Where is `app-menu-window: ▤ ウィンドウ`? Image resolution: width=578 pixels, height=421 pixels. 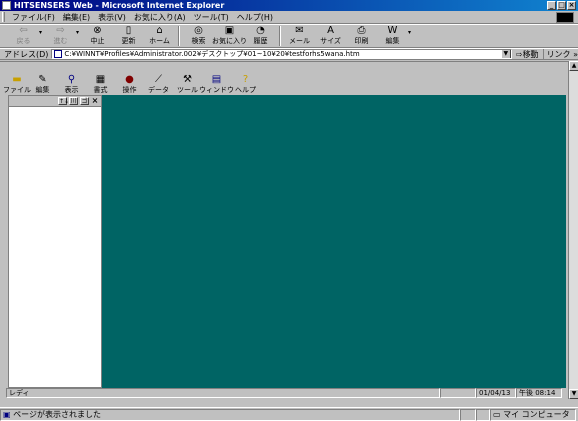
app-menu-window: ▤ ウィンドウ is located at coordinates (216, 85).